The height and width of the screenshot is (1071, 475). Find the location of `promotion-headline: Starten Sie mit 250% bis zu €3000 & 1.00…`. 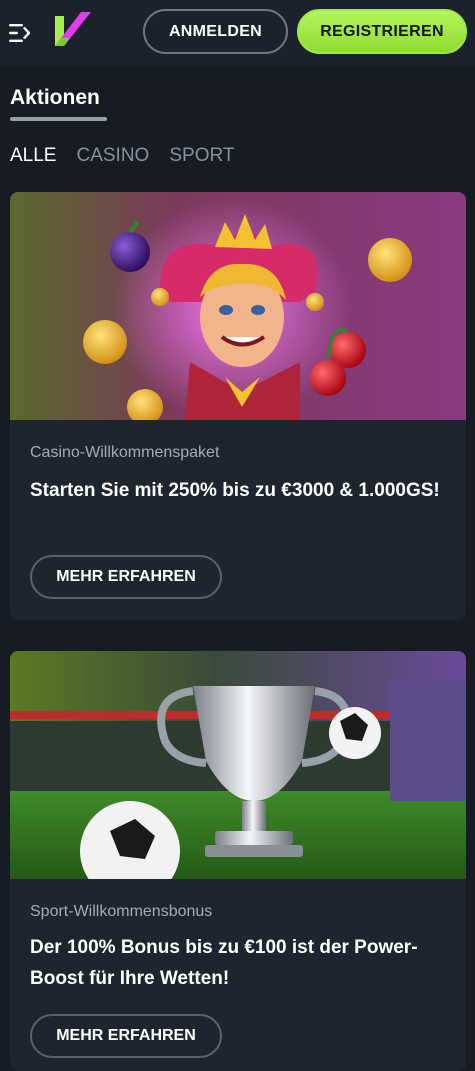

promotion-headline: Starten Sie mit 250% bis zu €3000 & 1.00… is located at coordinates (235, 490).